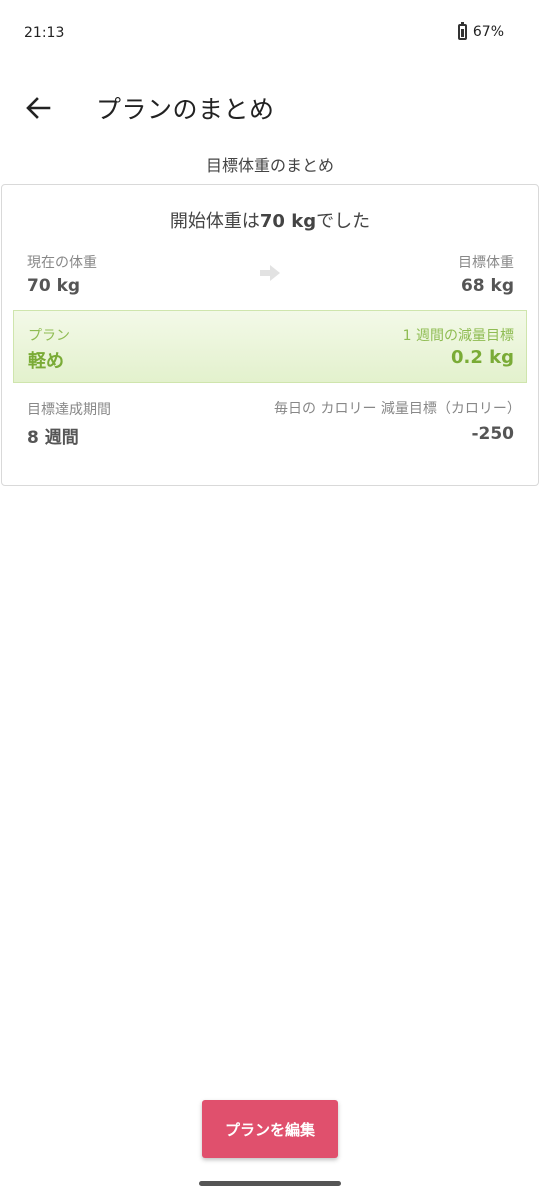 The width and height of the screenshot is (540, 1200). What do you see at coordinates (397, 421) in the screenshot?
I see `daily-calorie-goal: 毎日の カロリー 減量目標（カロリー） -250` at bounding box center [397, 421].